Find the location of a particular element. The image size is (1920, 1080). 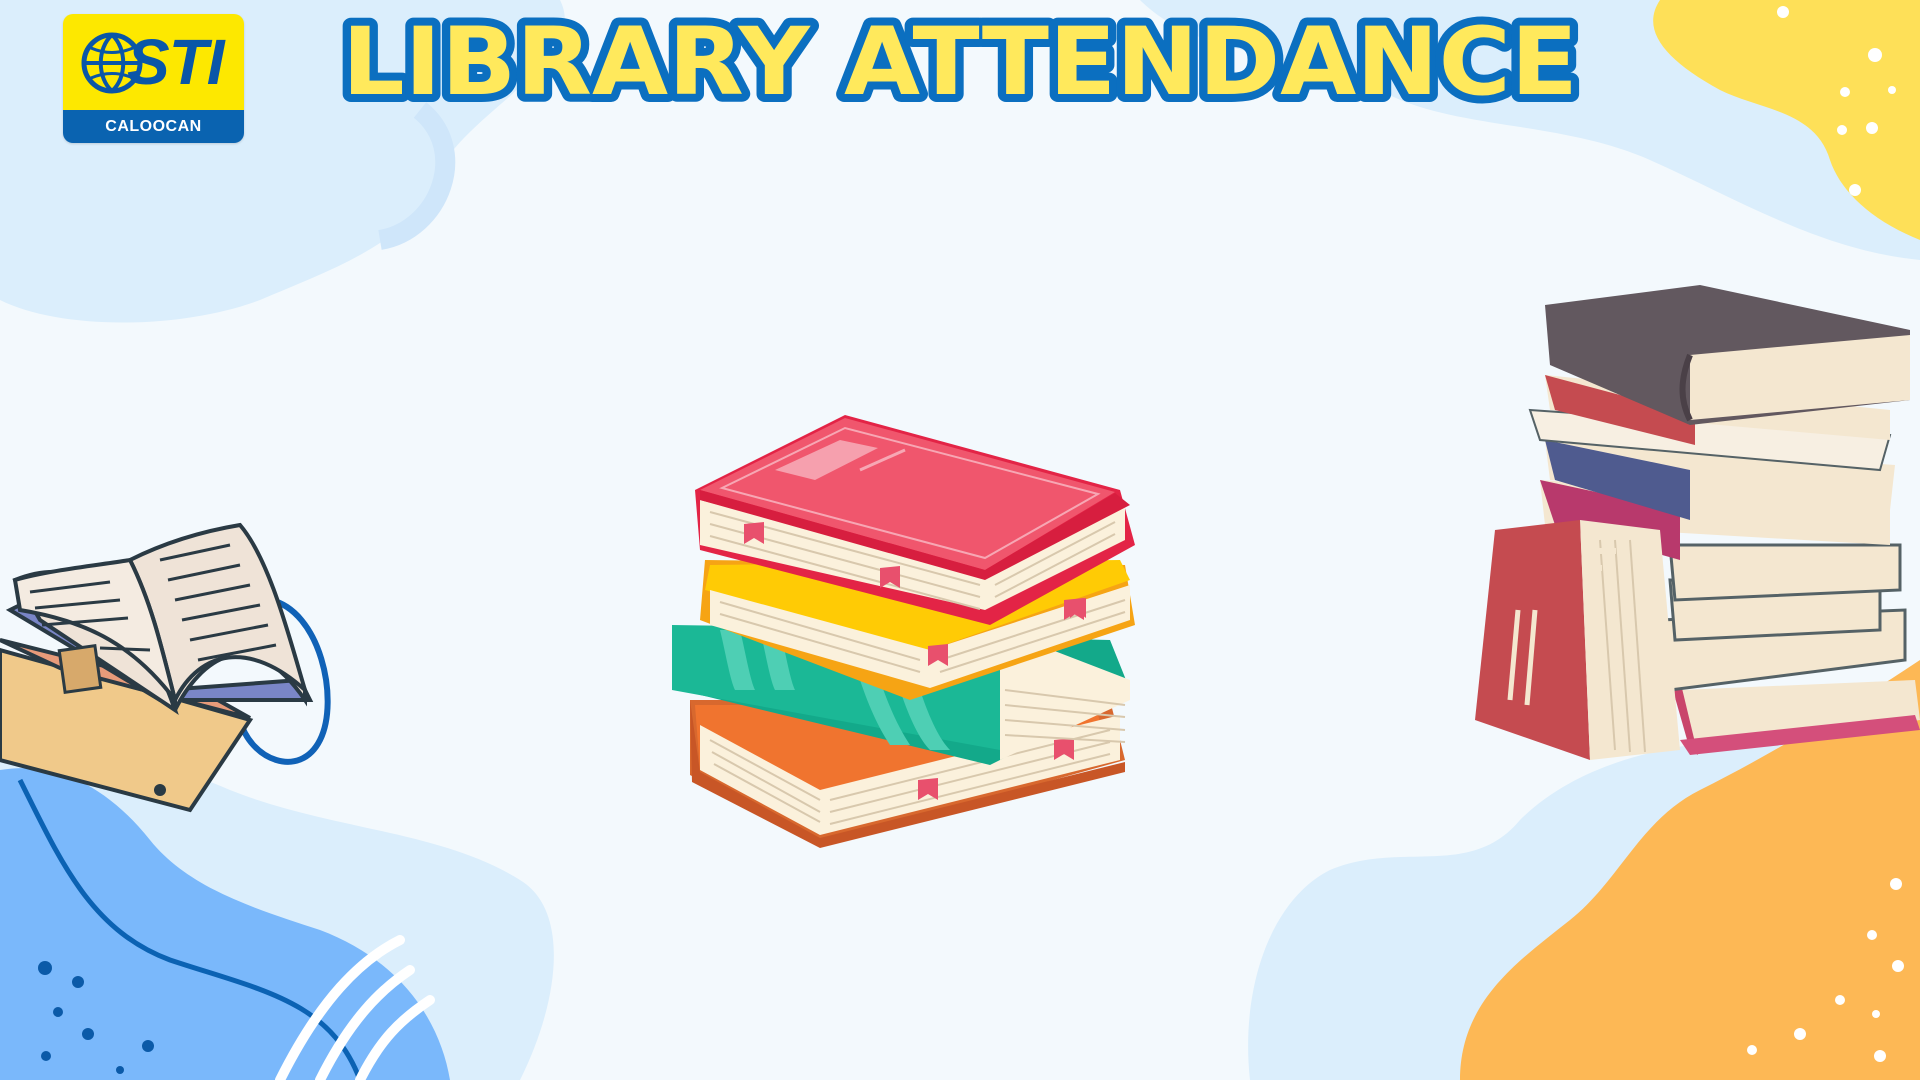

page-title-fill: LIBRARY ATTENDANCE is located at coordinates (960, 62).